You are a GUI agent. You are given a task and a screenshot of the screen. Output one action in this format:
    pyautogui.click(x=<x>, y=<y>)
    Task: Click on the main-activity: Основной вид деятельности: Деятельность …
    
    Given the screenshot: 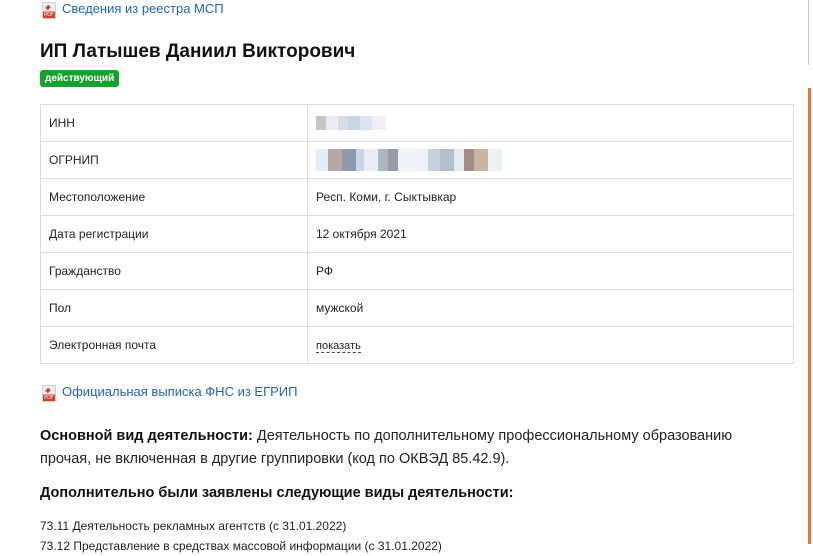 What is the action you would take?
    pyautogui.click(x=412, y=448)
    